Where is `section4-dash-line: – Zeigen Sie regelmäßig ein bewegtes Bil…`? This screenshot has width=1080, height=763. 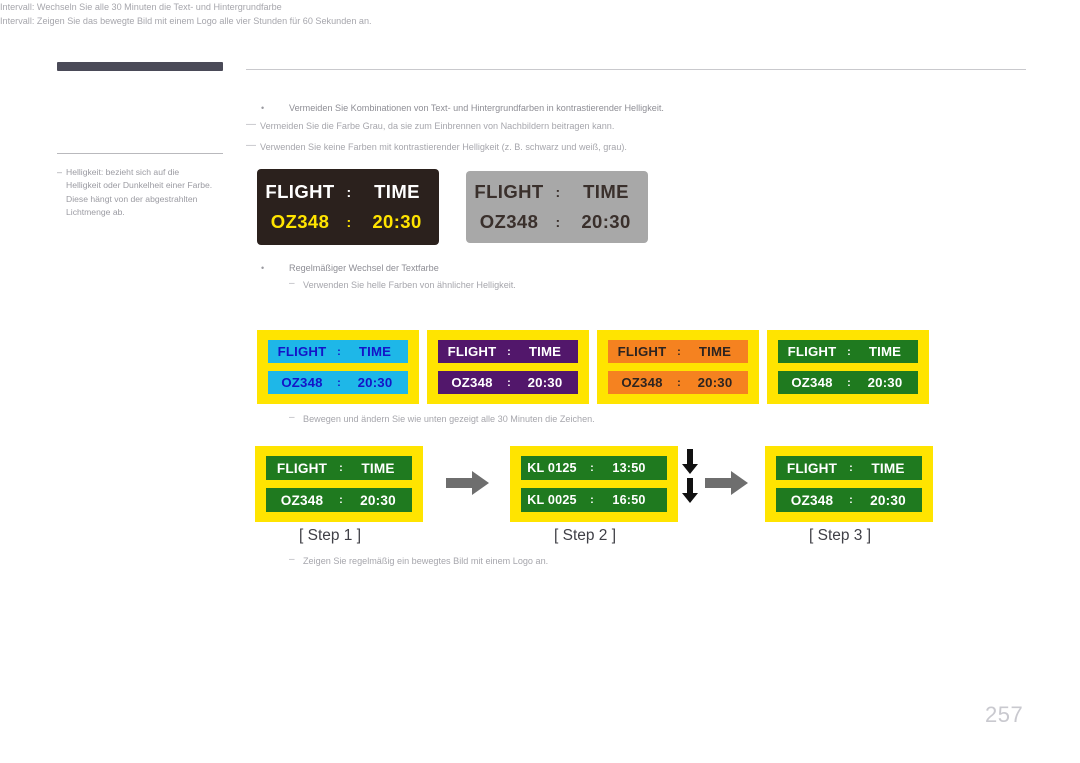
section4-dash-line: – Zeigen Sie regelmäßig ein bewegtes Bil… is located at coordinates (418, 561).